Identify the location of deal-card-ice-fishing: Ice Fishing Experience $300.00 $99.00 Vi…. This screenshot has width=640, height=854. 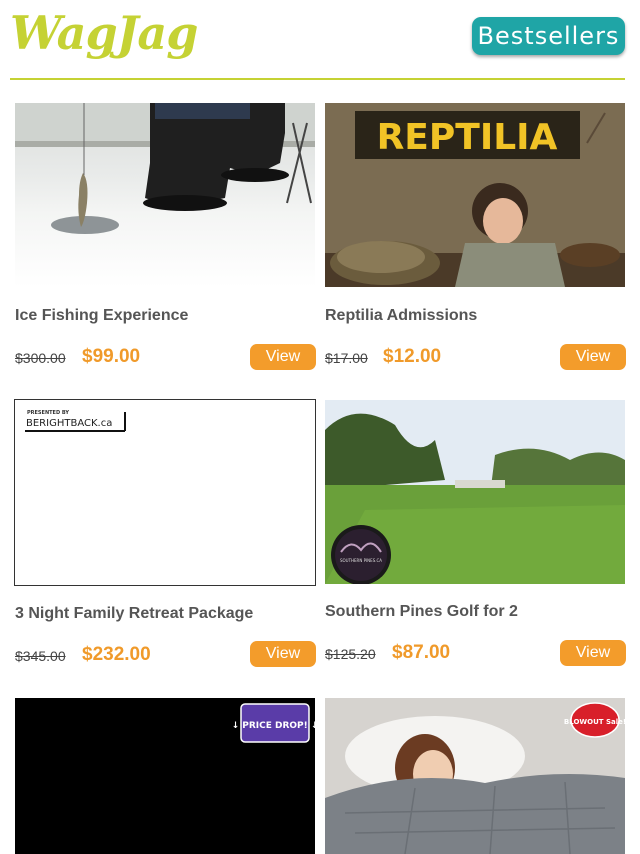
(166, 238).